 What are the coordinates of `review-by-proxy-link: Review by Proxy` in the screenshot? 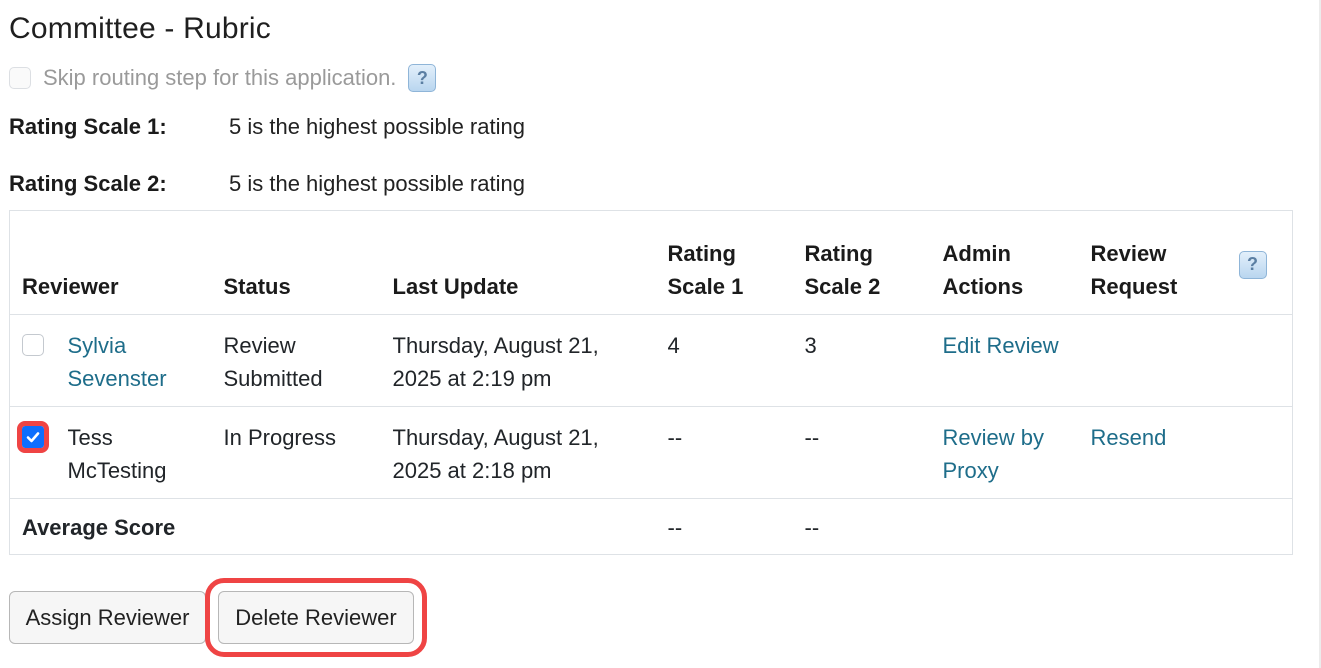 It's located at (993, 454).